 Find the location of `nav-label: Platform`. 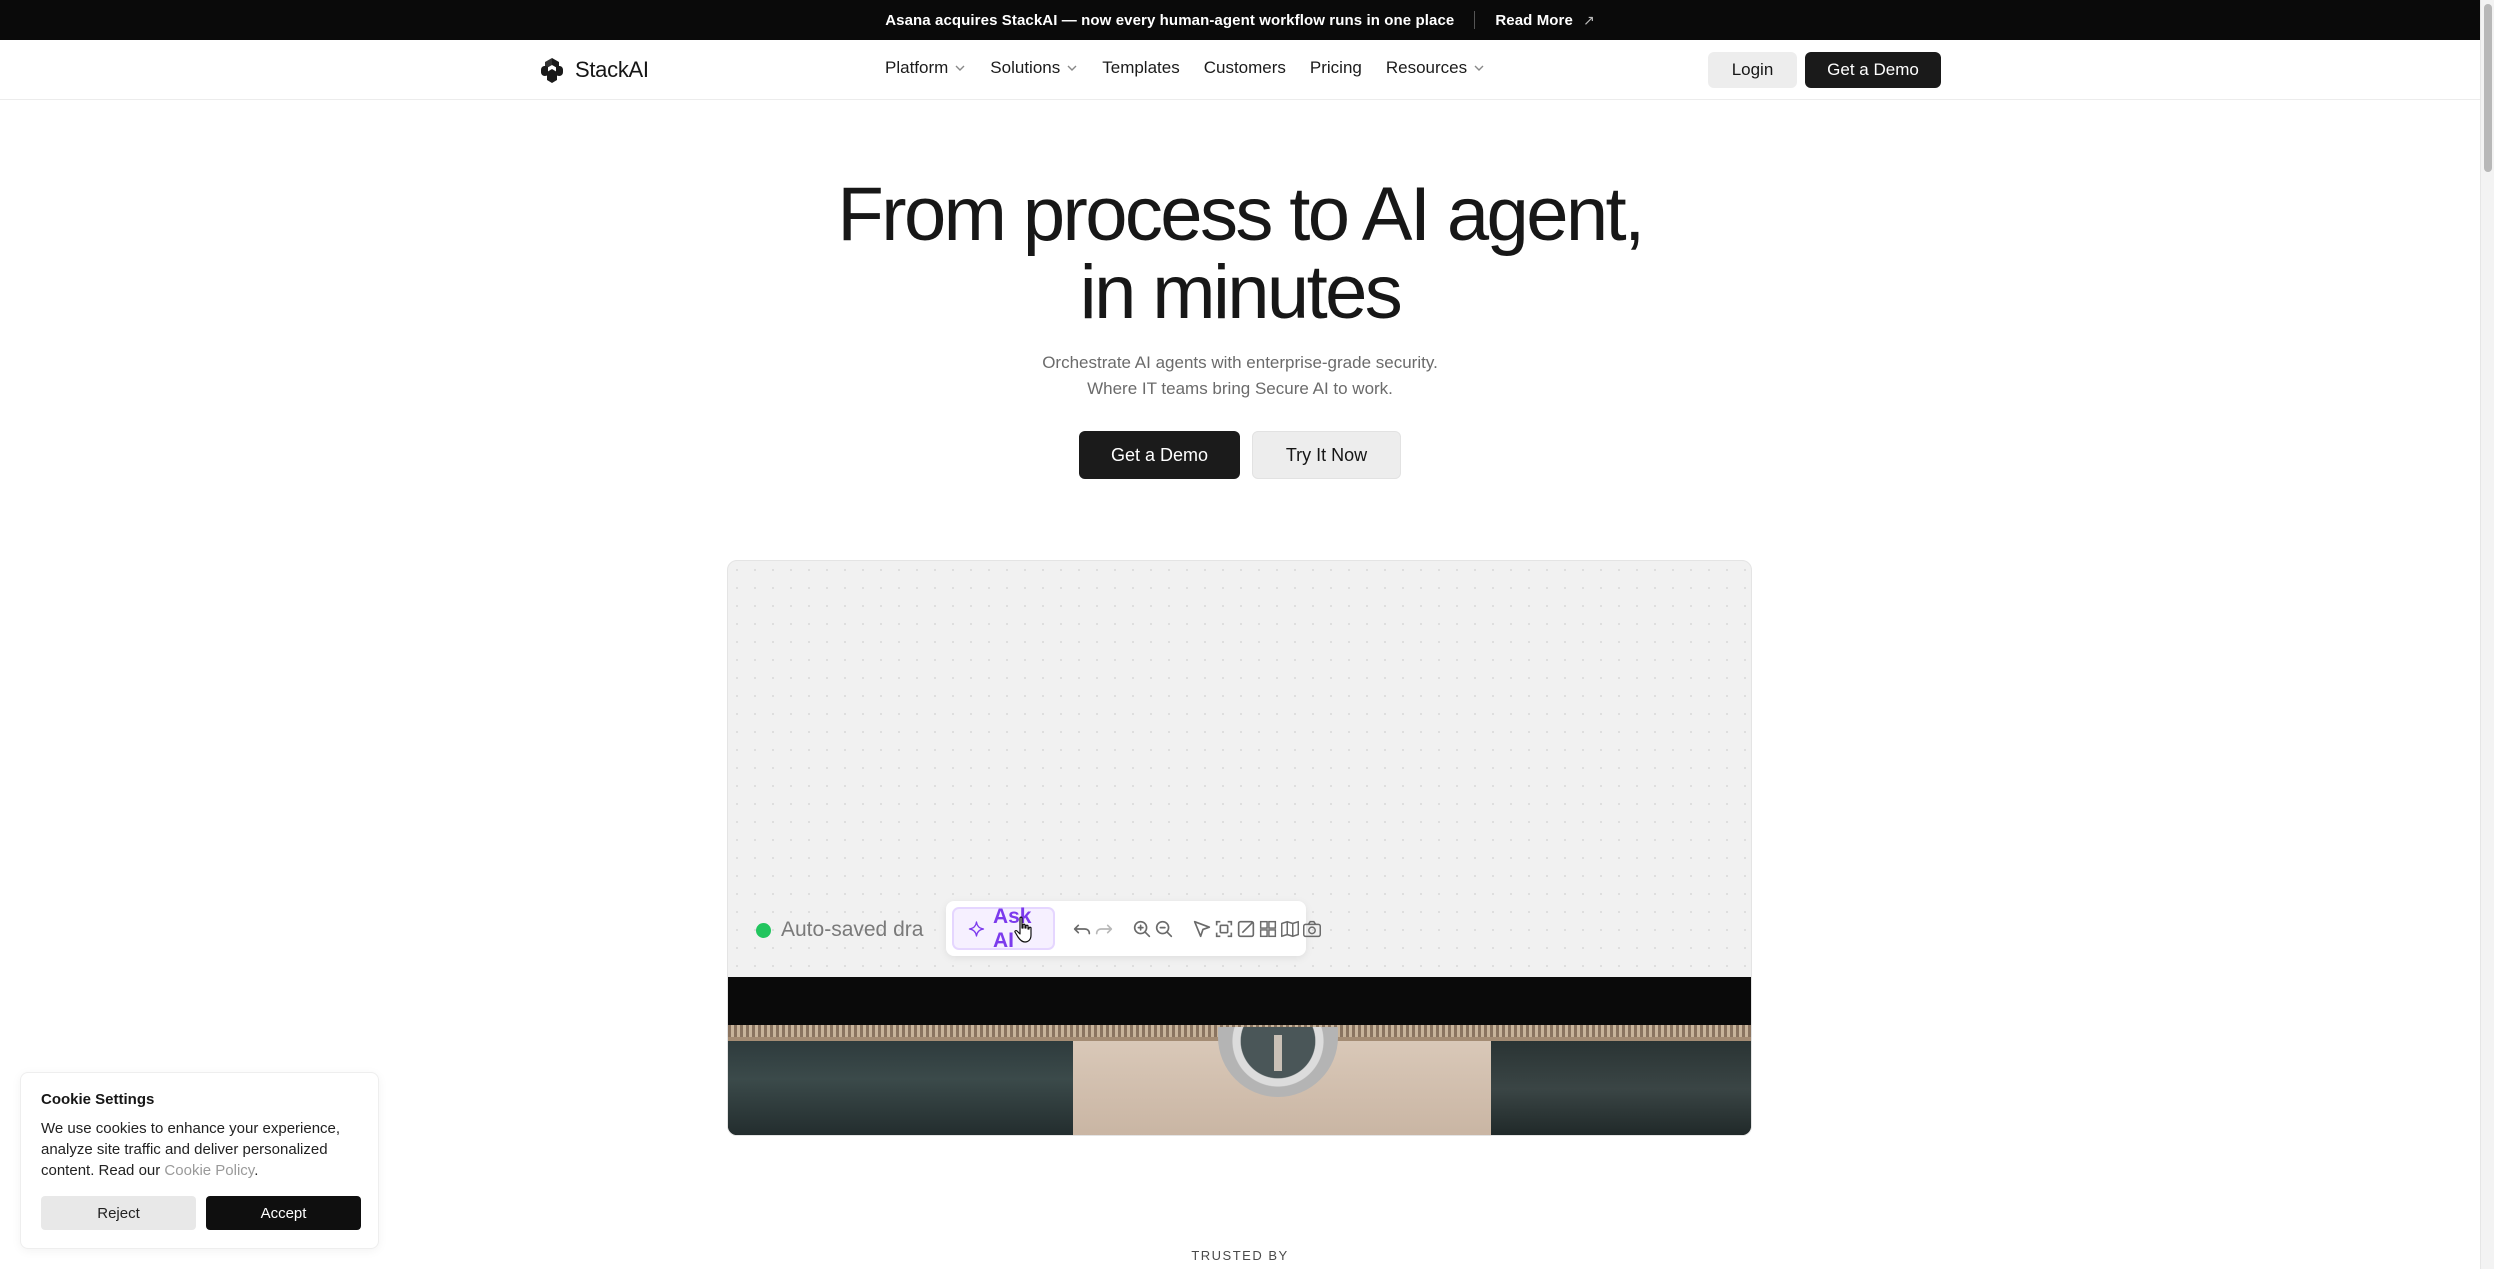

nav-label: Platform is located at coordinates (917, 67).